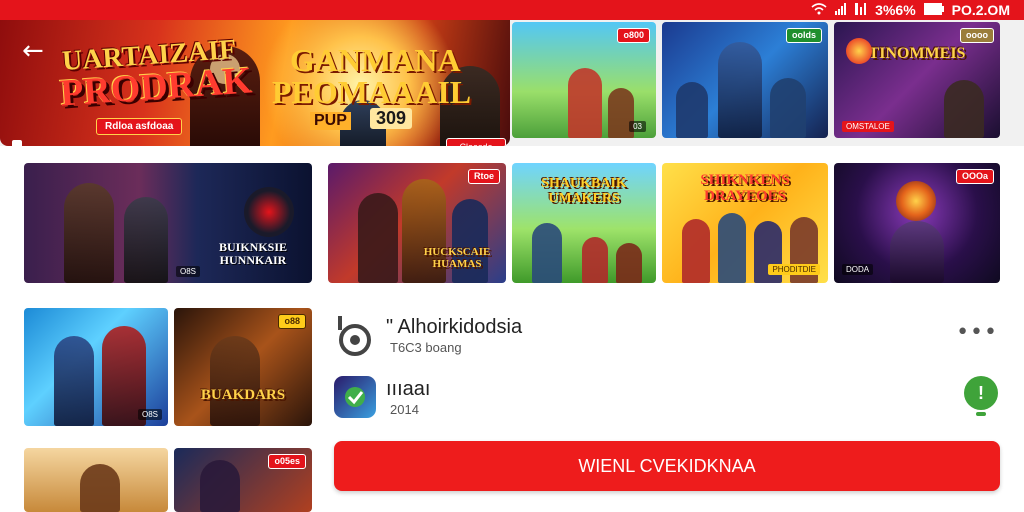 Image resolution: width=1024 pixels, height=512 pixels. What do you see at coordinates (404, 409) in the screenshot?
I see `app-subtitle: 2014` at bounding box center [404, 409].